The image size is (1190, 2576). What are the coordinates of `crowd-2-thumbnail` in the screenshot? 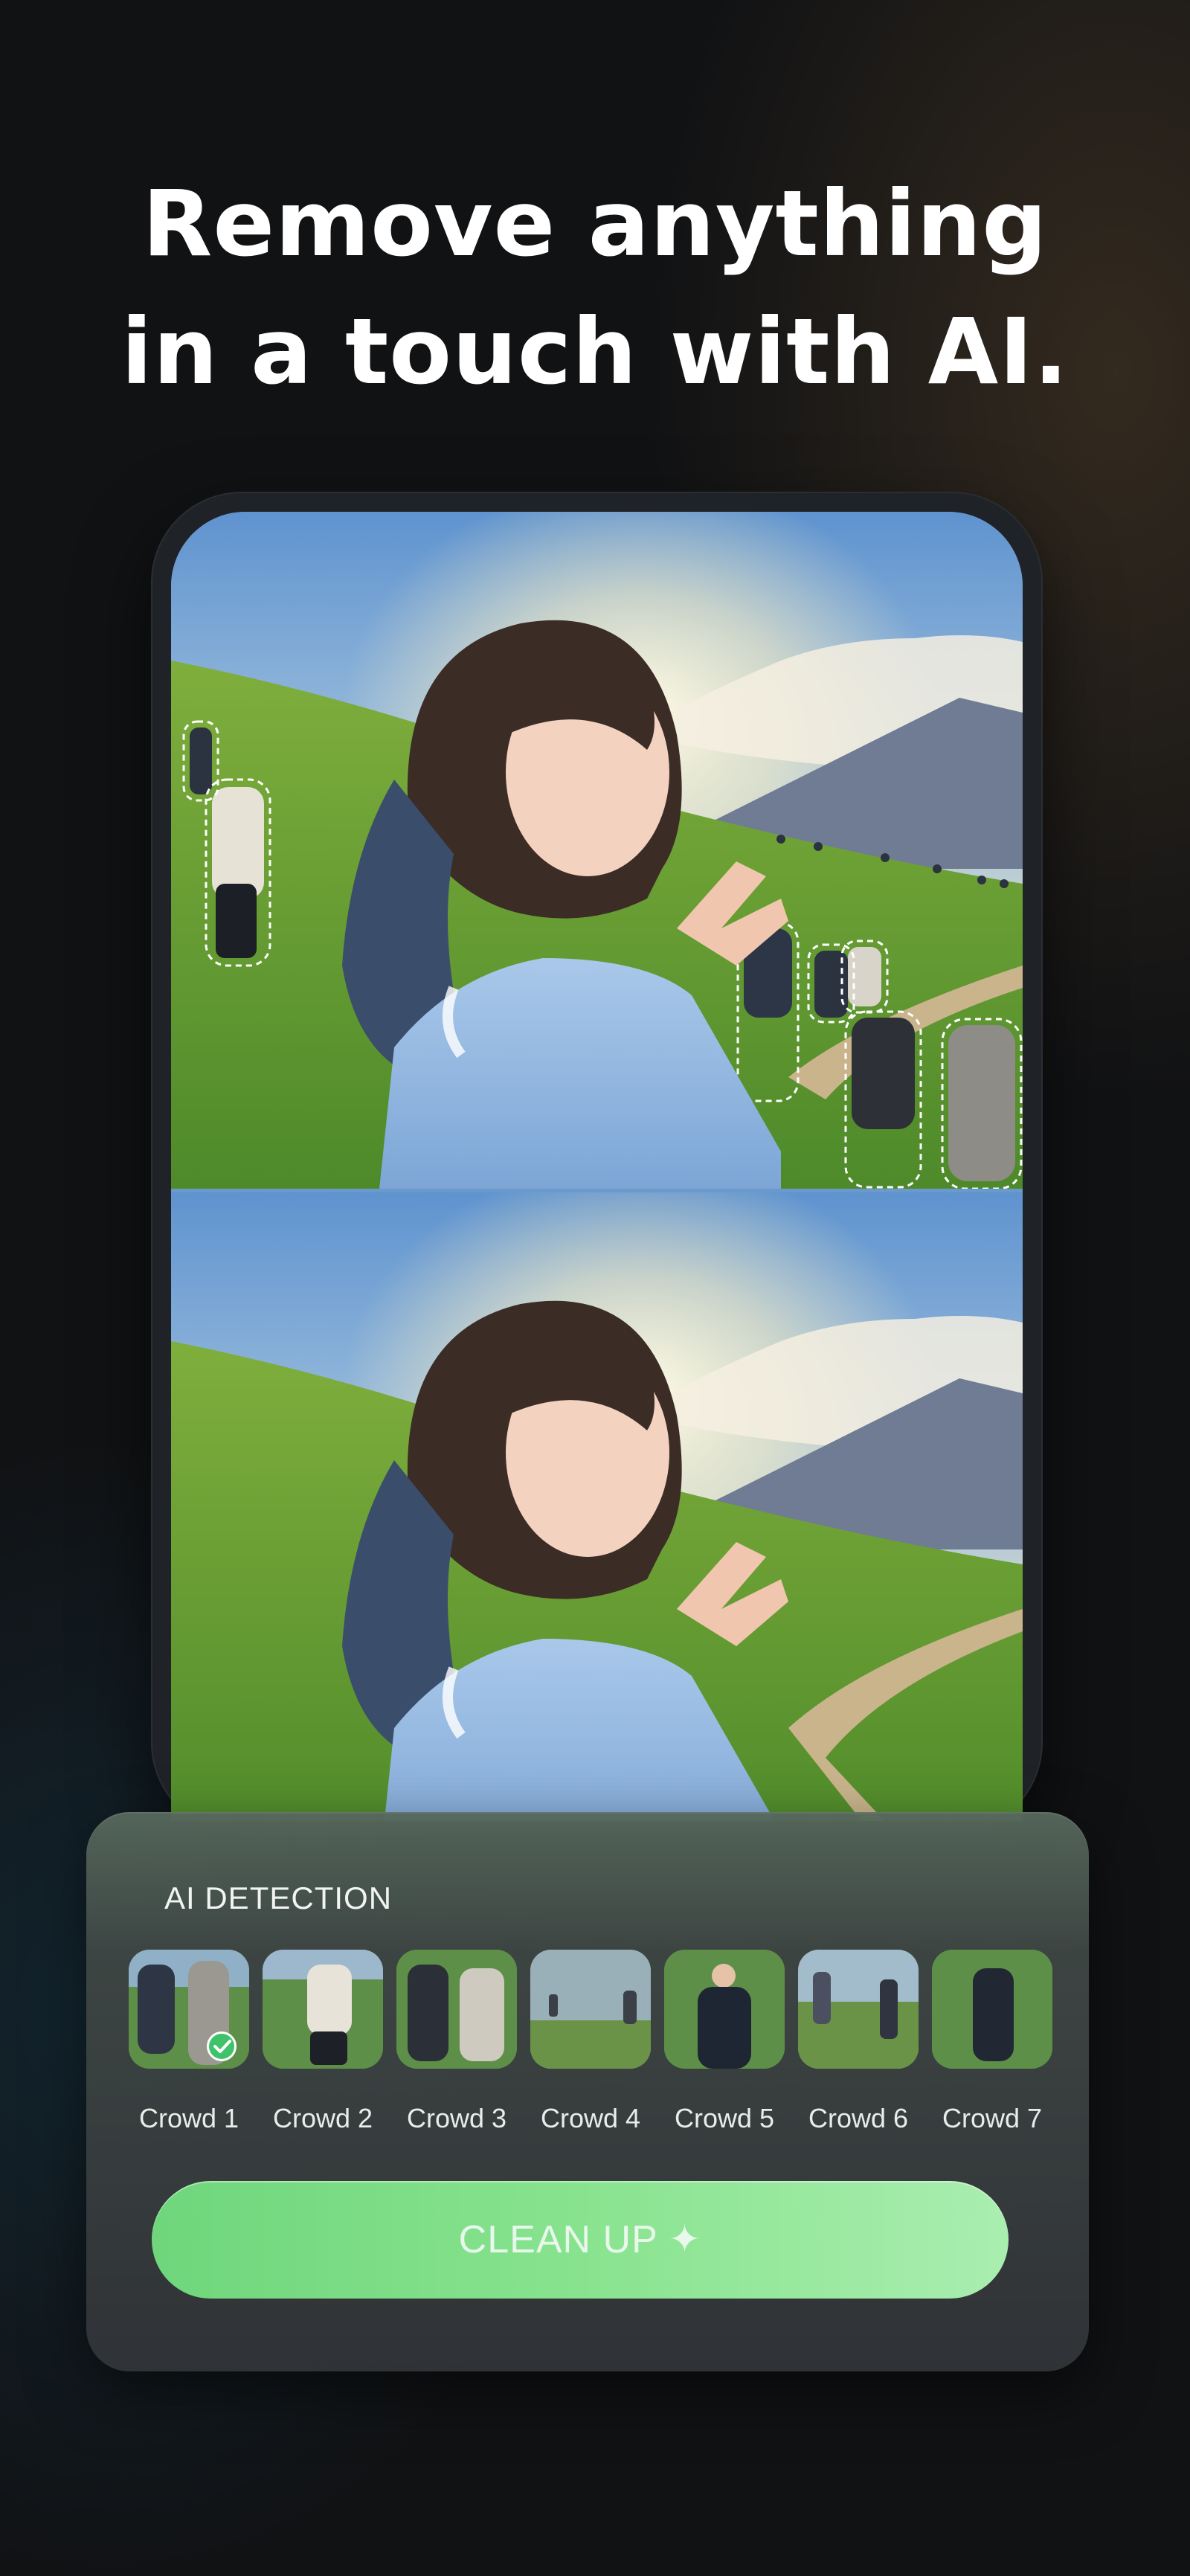 It's located at (323, 2009).